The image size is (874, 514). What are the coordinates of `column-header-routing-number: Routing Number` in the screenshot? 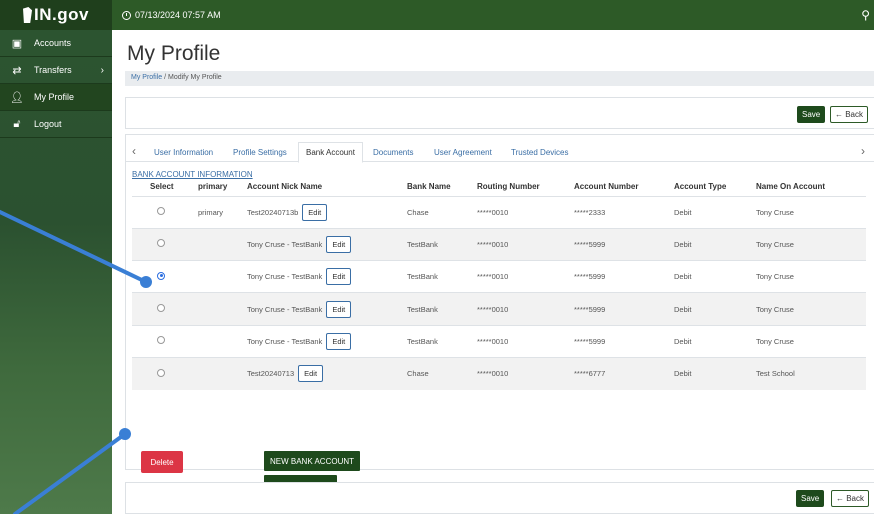 It's located at (508, 186).